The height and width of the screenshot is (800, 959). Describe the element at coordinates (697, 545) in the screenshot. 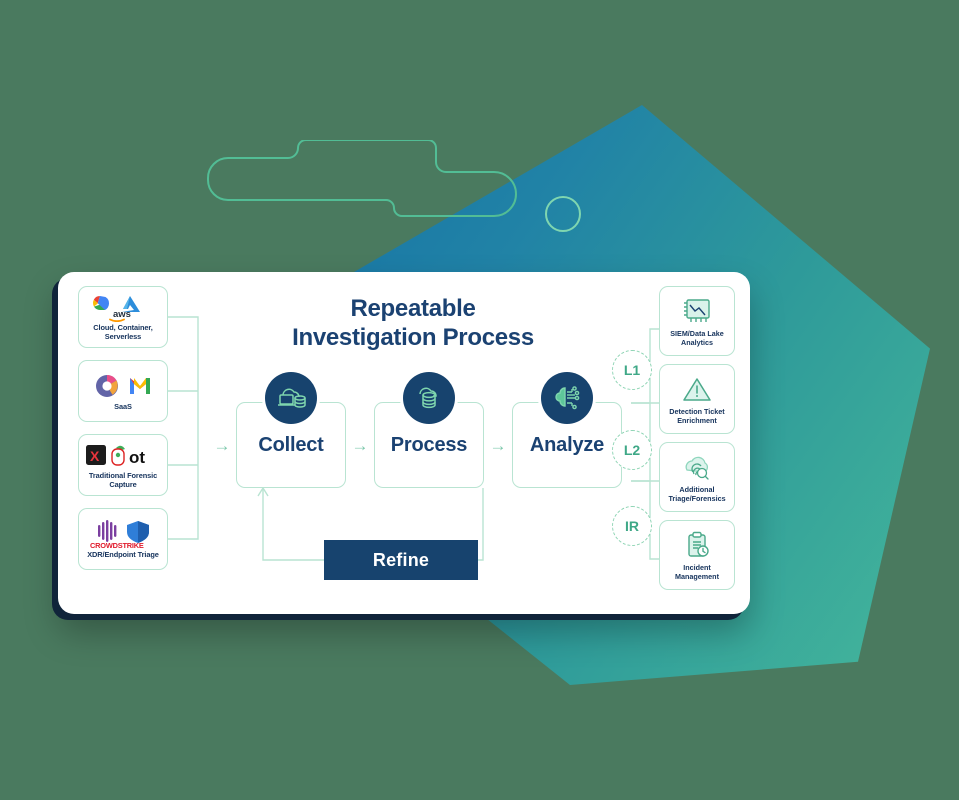

I see `clipboard-clock-icon` at that location.